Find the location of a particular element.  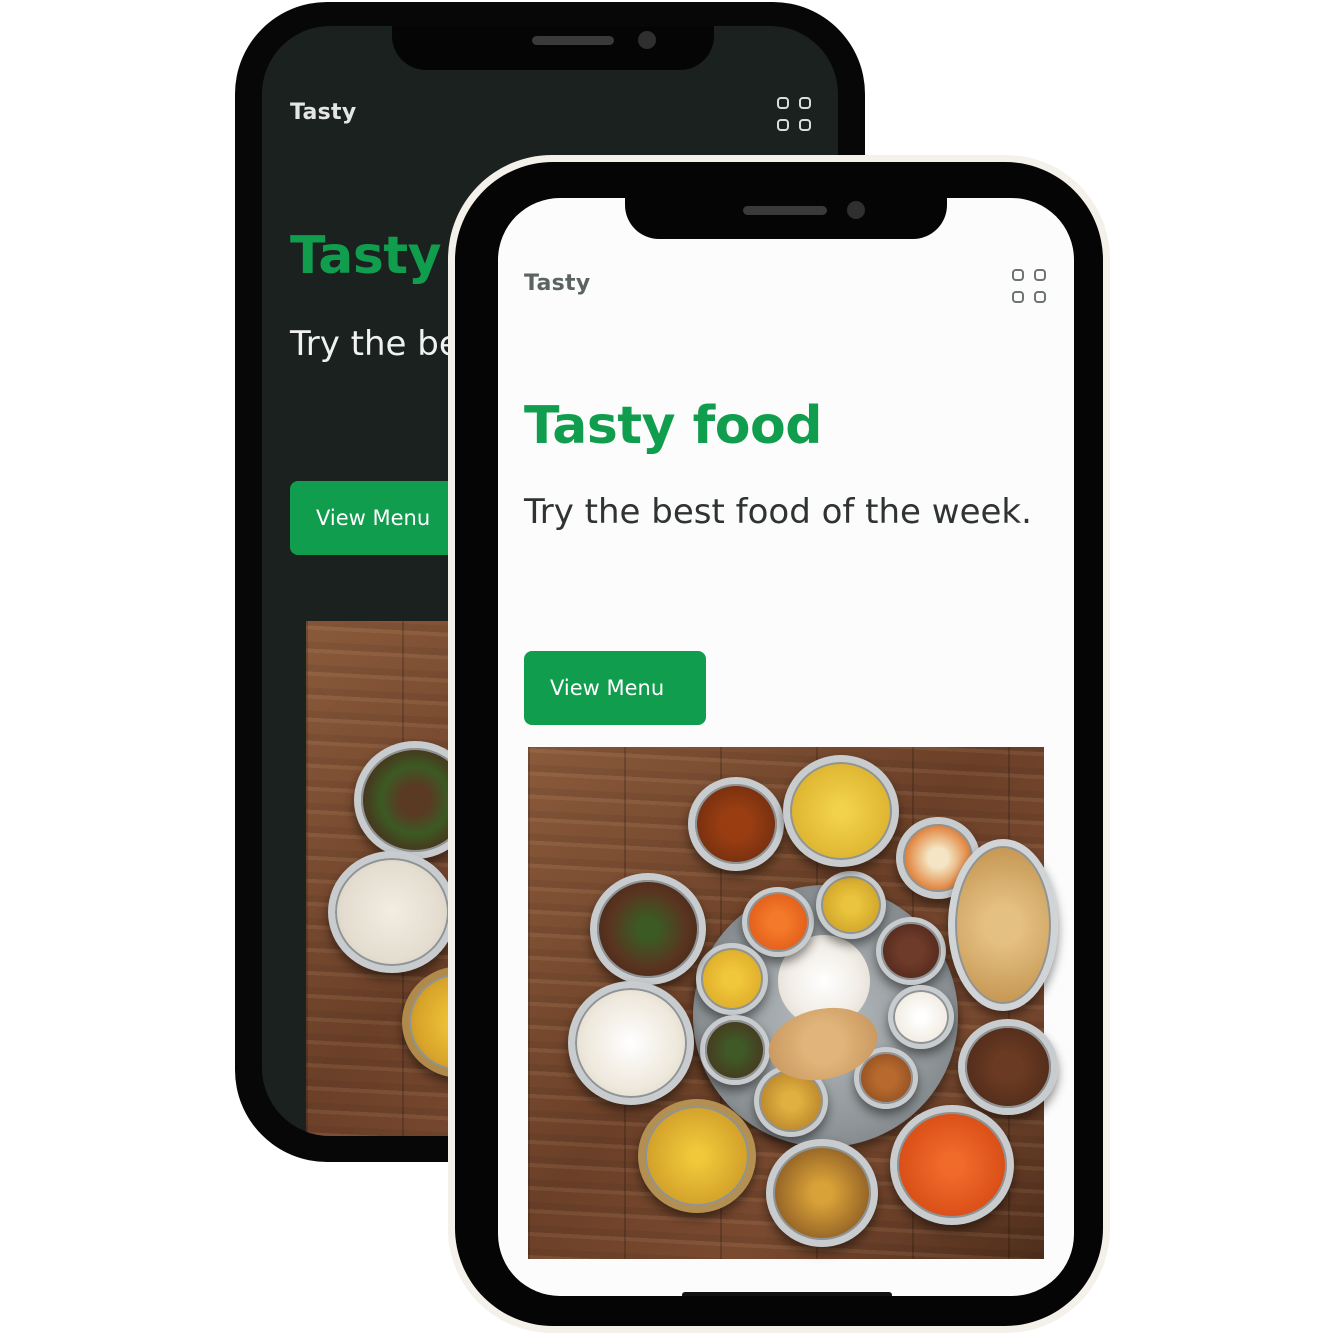

hero-title: Tasty food is located at coordinates (673, 426).